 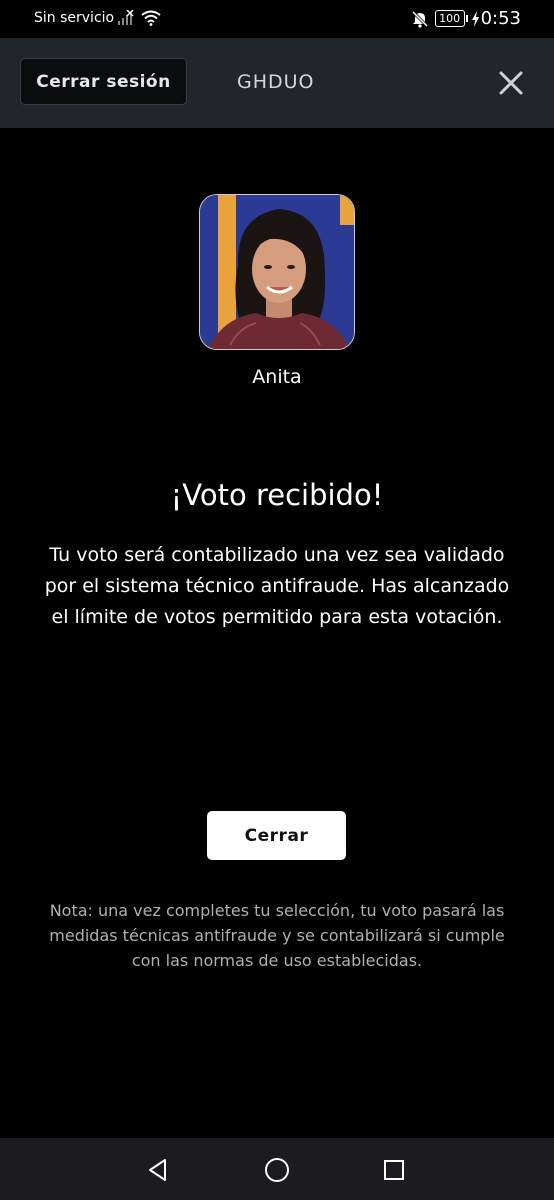 I want to click on close-button: Cerrar, so click(x=276, y=835).